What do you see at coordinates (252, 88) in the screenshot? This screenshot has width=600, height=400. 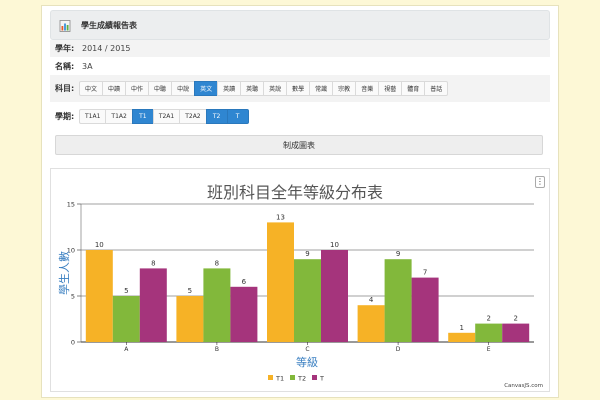 I see `subject-button-7: 英聽` at bounding box center [252, 88].